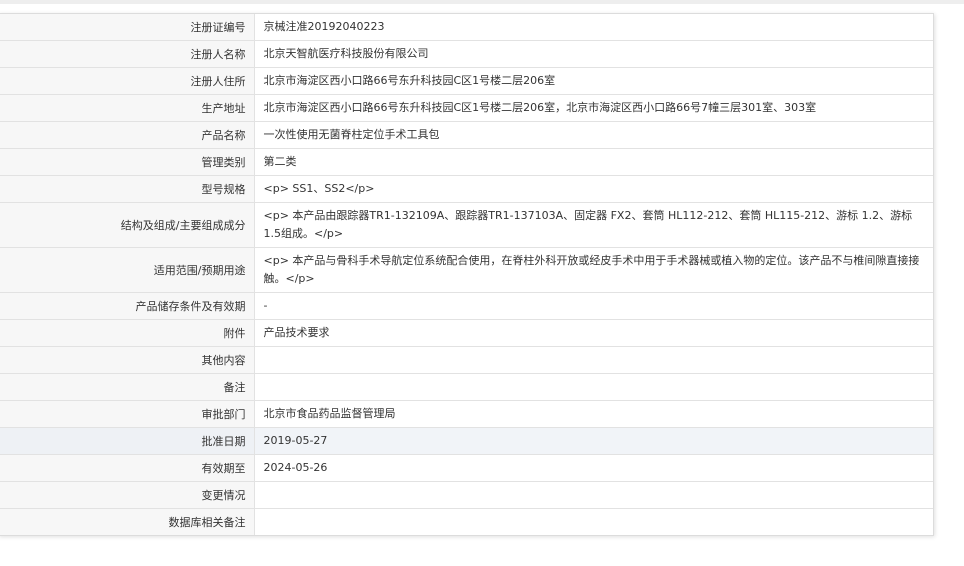  What do you see at coordinates (127, 468) in the screenshot?
I see `field-label: 有效期至` at bounding box center [127, 468].